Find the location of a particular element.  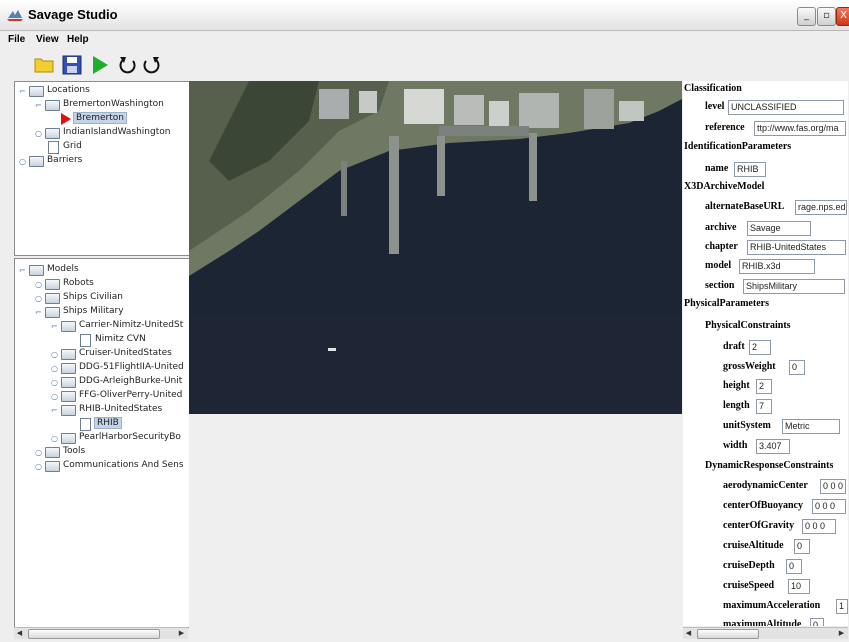

maximum-altitude-label: maximumAltitude is located at coordinates (762, 622).